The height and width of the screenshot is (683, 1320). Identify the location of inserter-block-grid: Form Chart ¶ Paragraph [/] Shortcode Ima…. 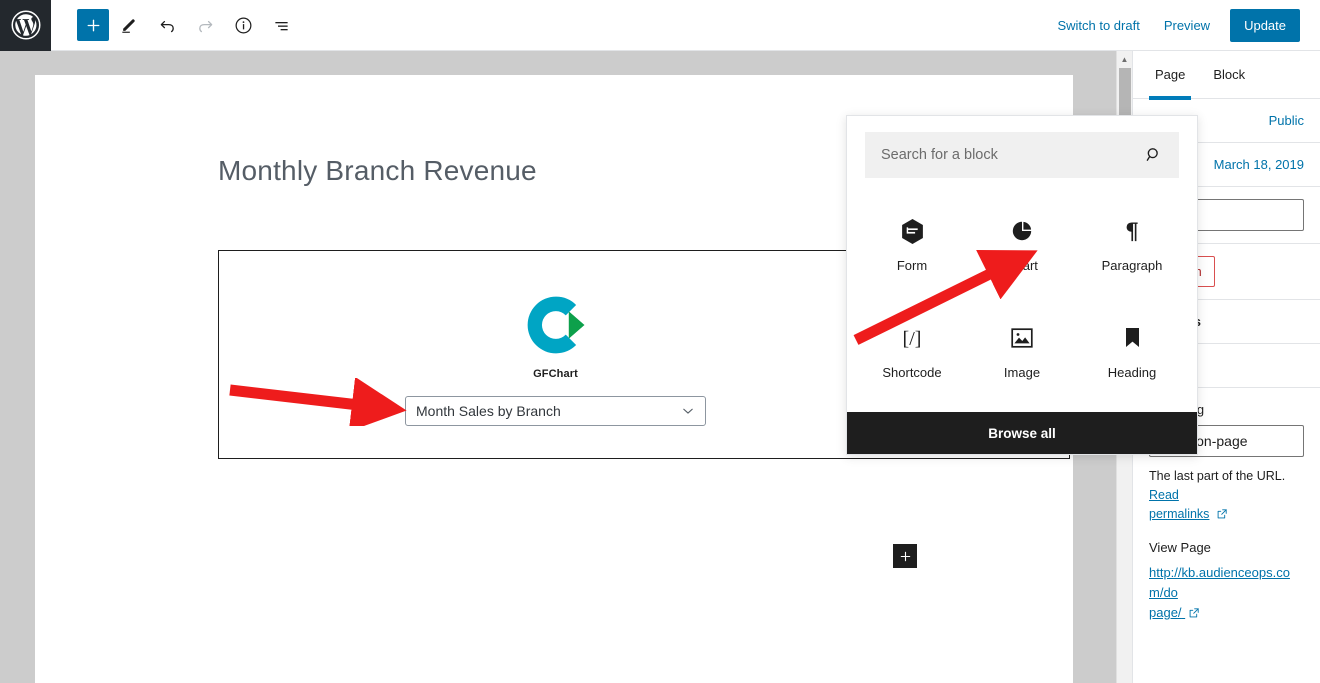
(1022, 295).